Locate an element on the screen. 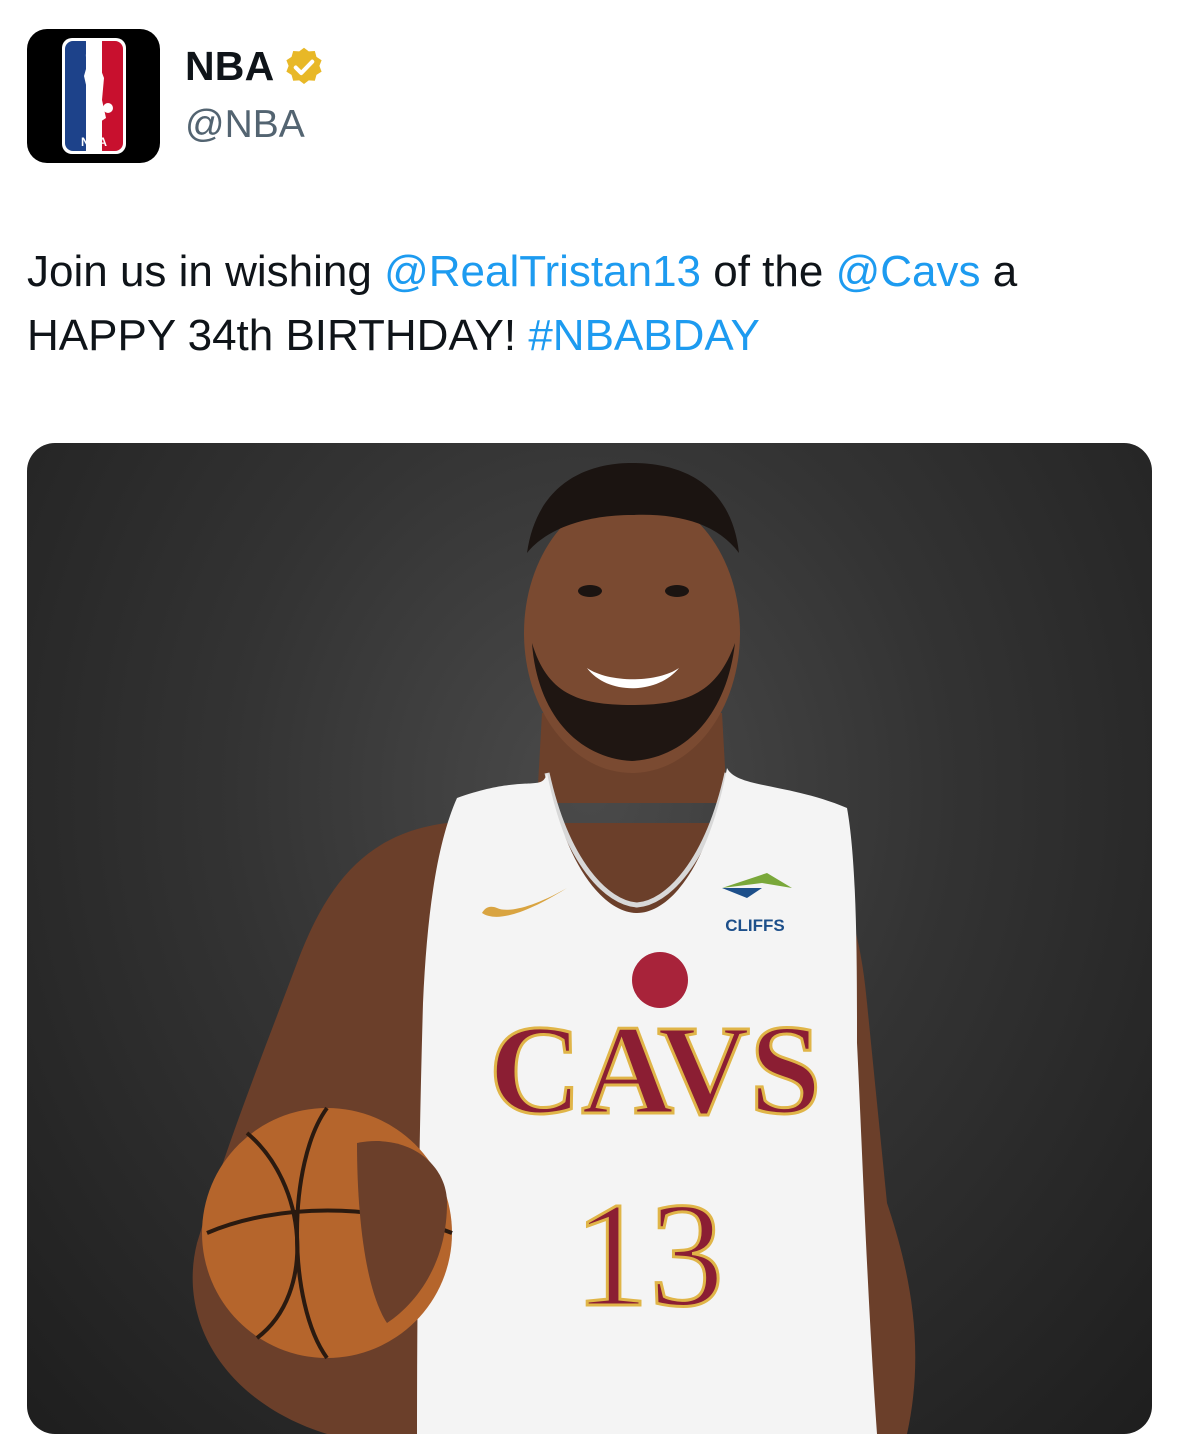 This screenshot has height=1453, width=1179. name-row: NBA is located at coordinates (255, 66).